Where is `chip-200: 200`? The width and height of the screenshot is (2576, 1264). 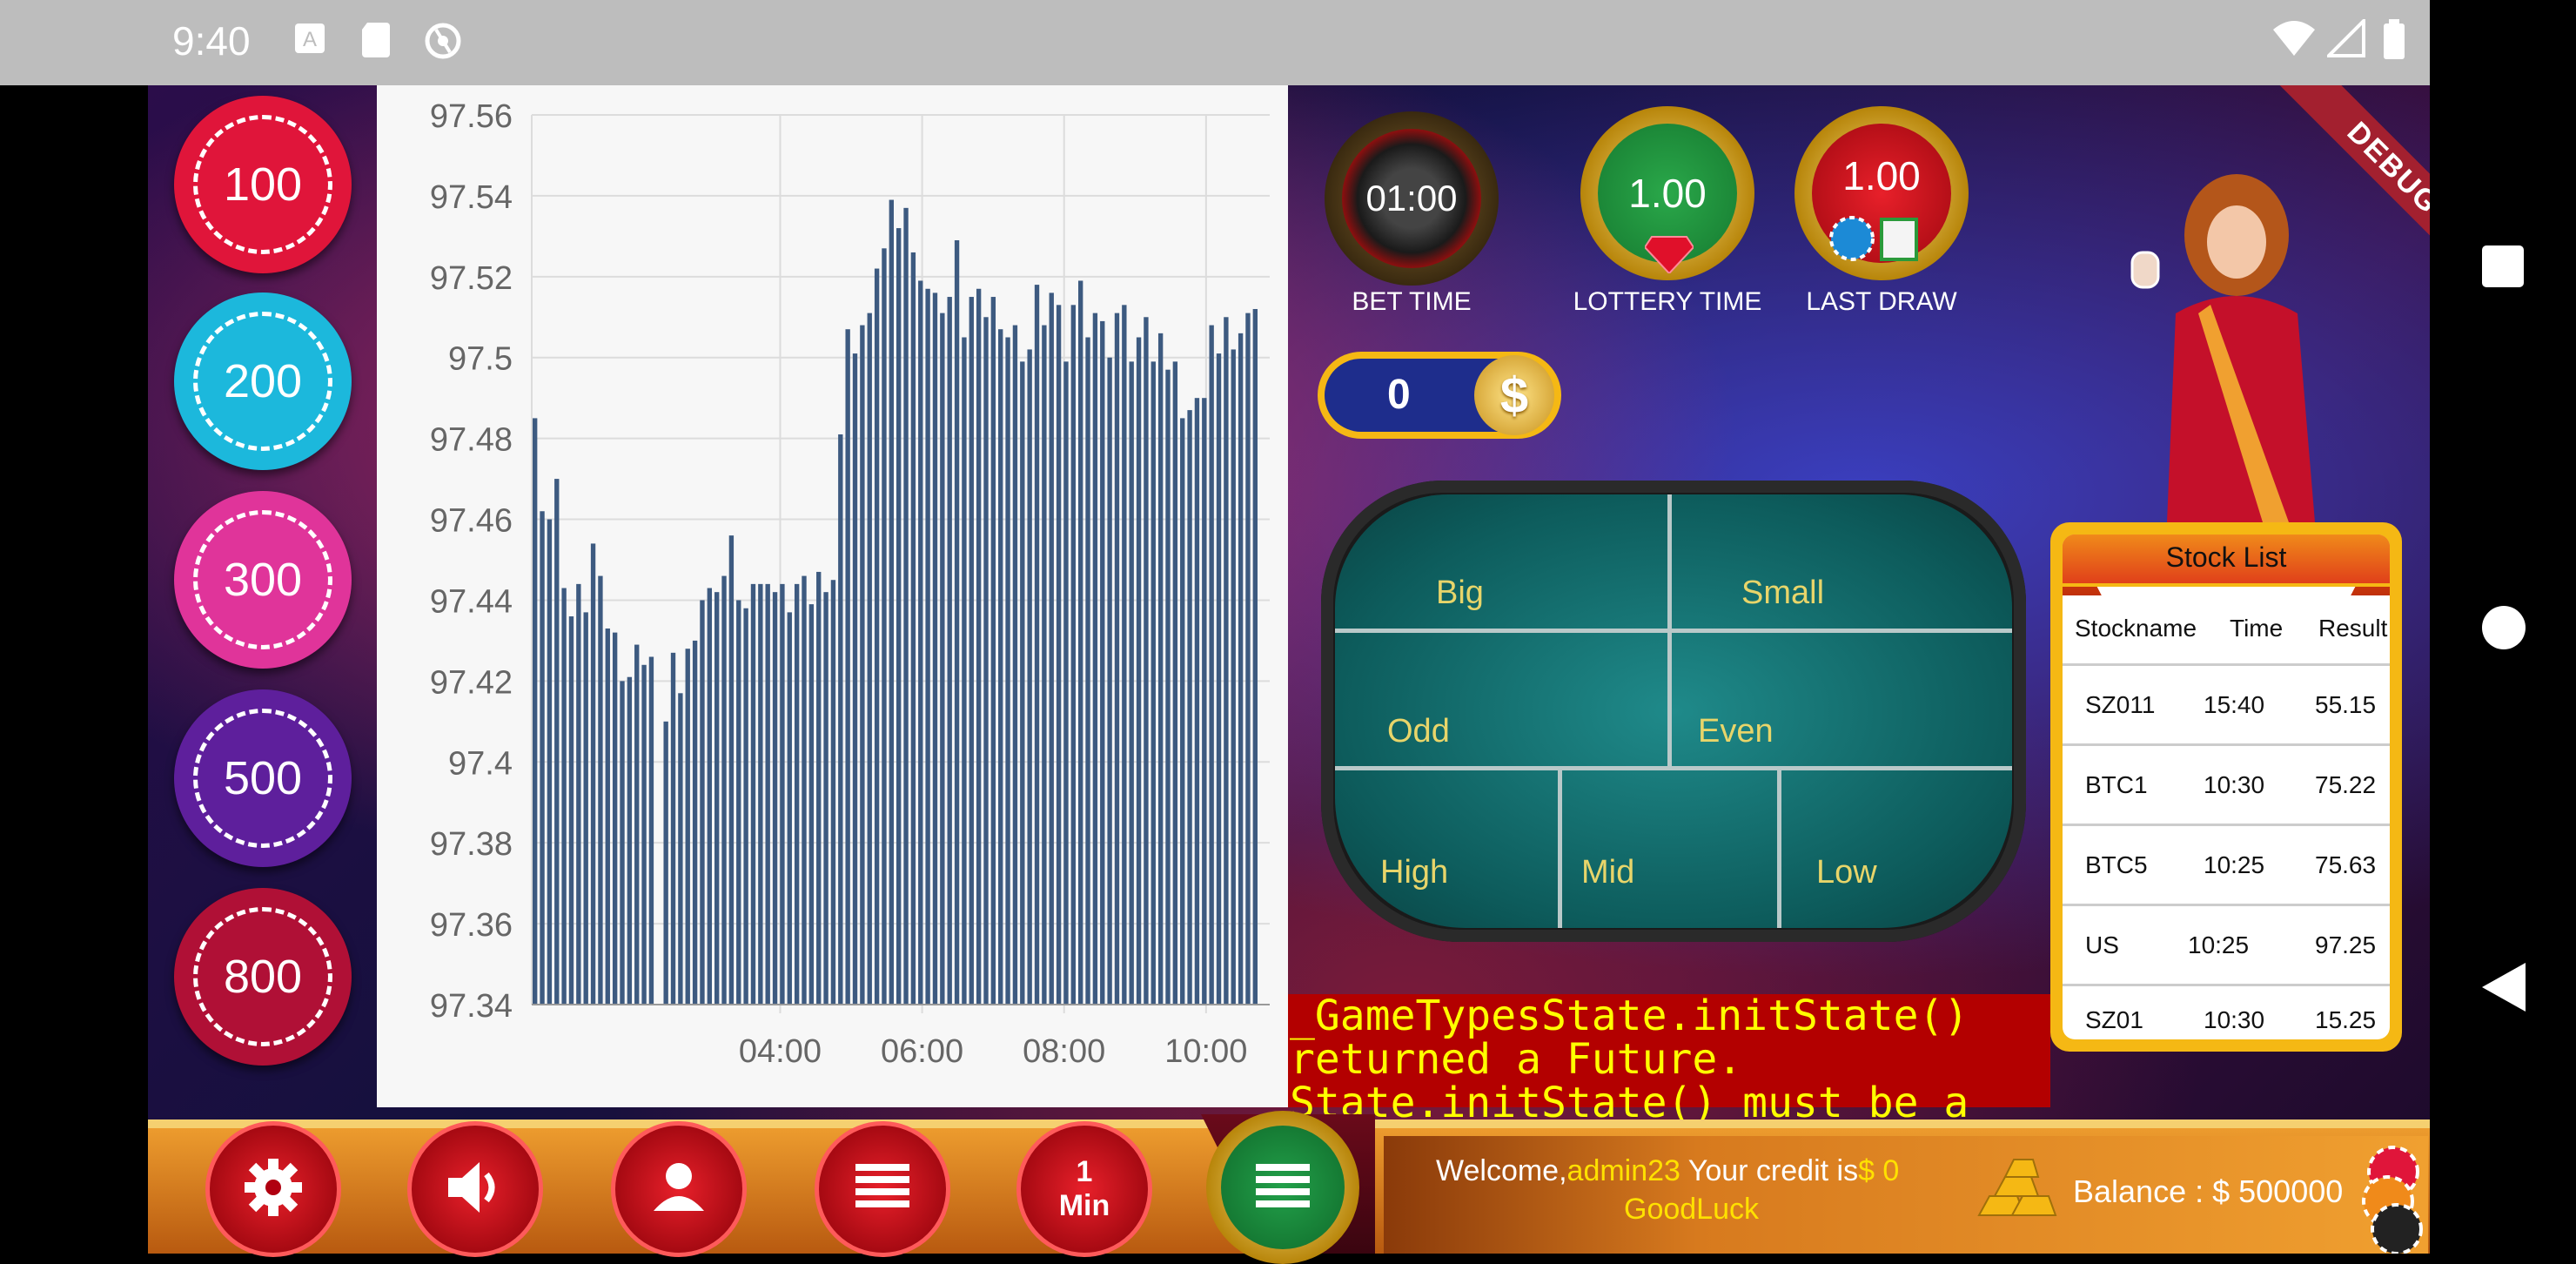
chip-200: 200 is located at coordinates (263, 381).